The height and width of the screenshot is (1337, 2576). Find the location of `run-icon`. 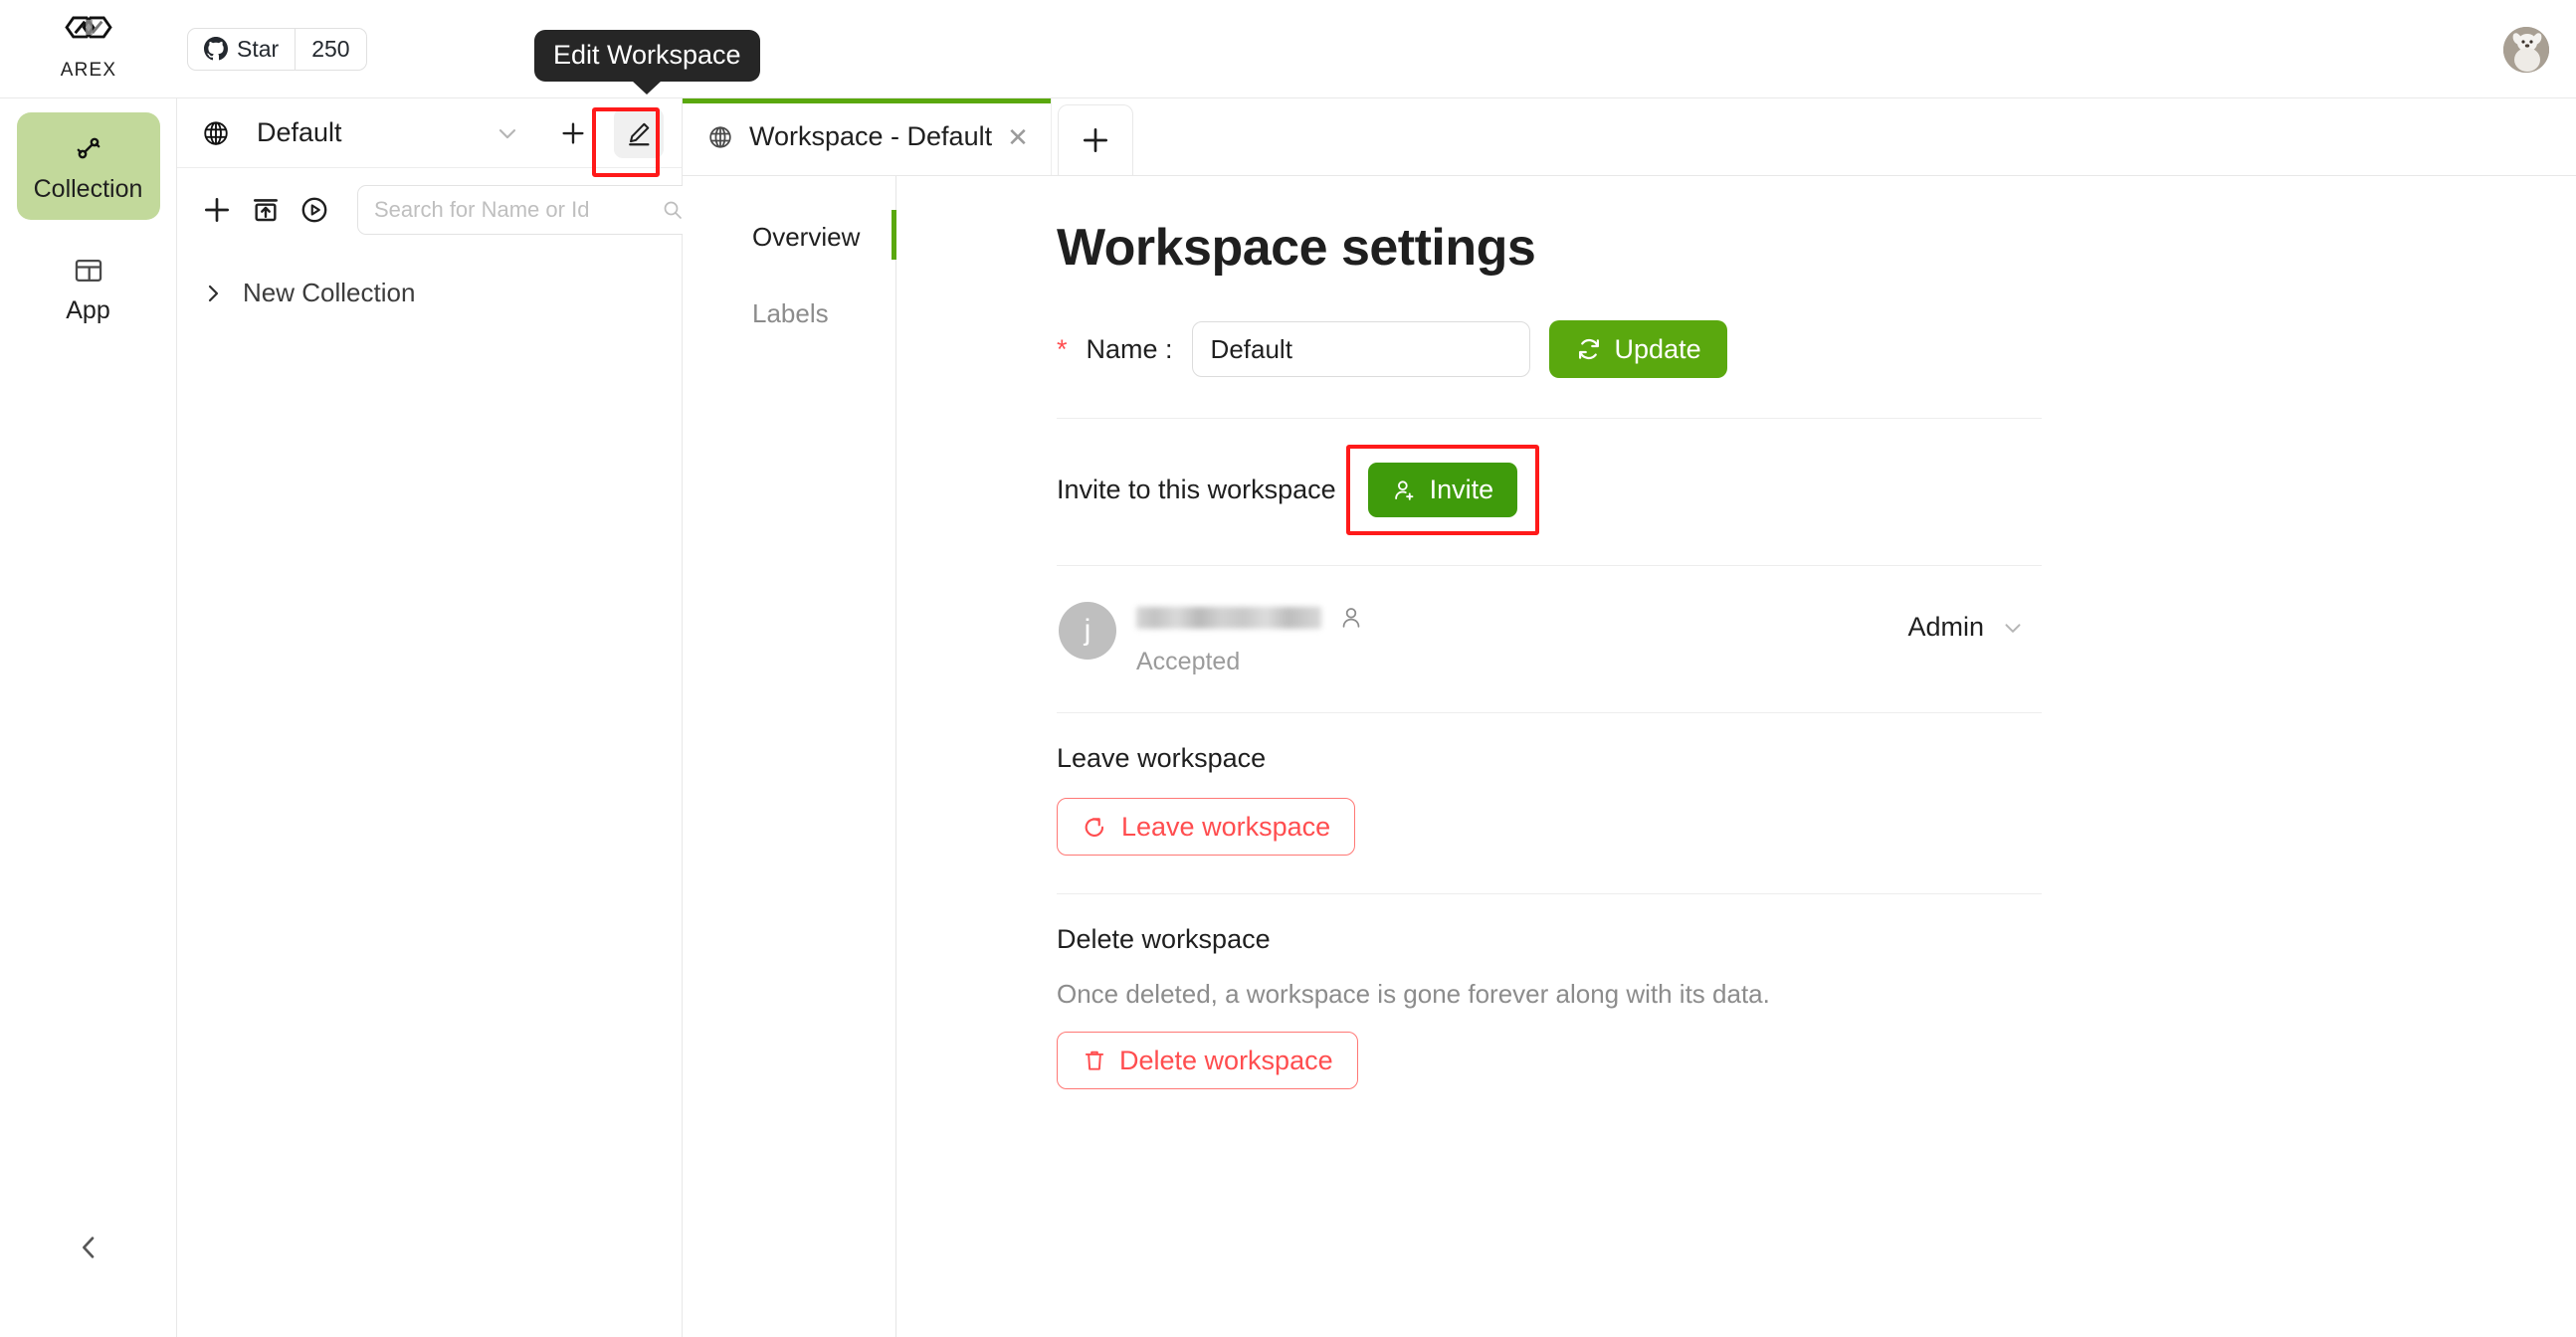

run-icon is located at coordinates (314, 210).